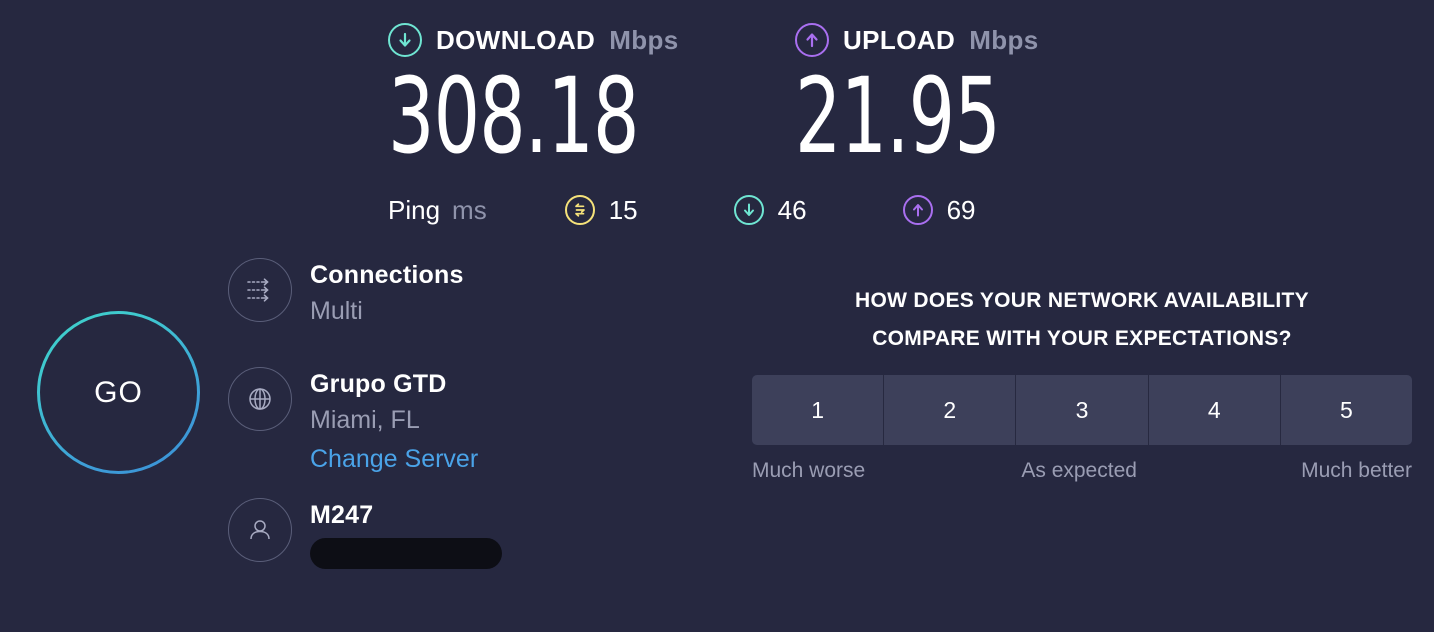 The width and height of the screenshot is (1434, 632). Describe the element at coordinates (469, 209) in the screenshot. I see `ping-unit: ms` at that location.